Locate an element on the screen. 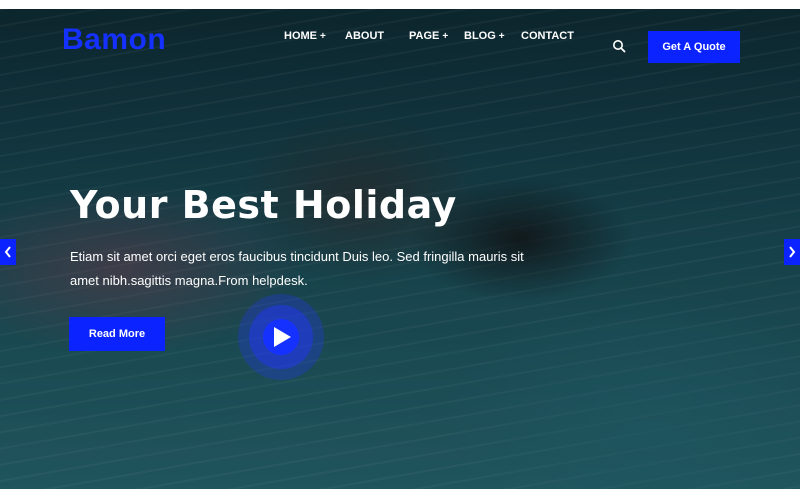  nav-label: HOME is located at coordinates (300, 36).